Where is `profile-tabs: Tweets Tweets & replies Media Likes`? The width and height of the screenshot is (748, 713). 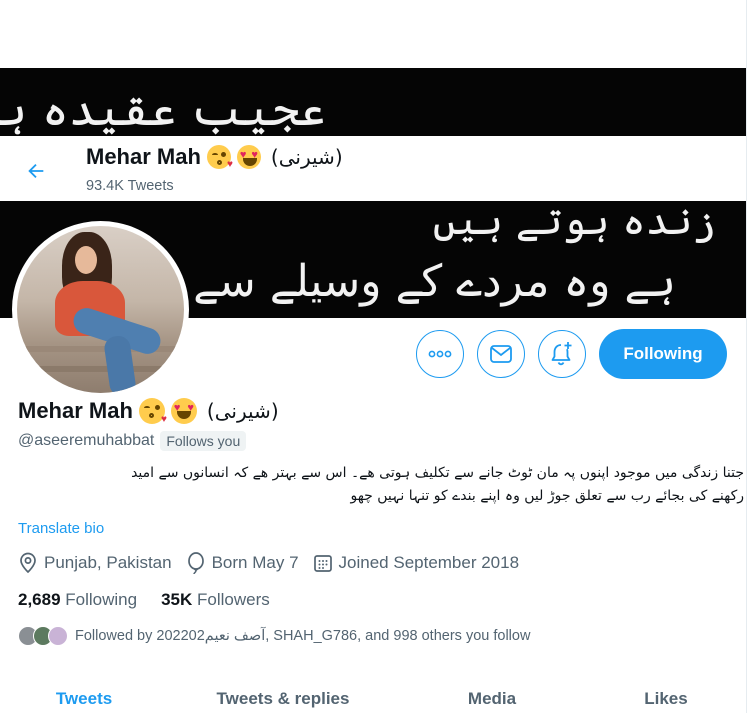
profile-tabs: Tweets Tweets & replies Media Likes is located at coordinates (373, 696).